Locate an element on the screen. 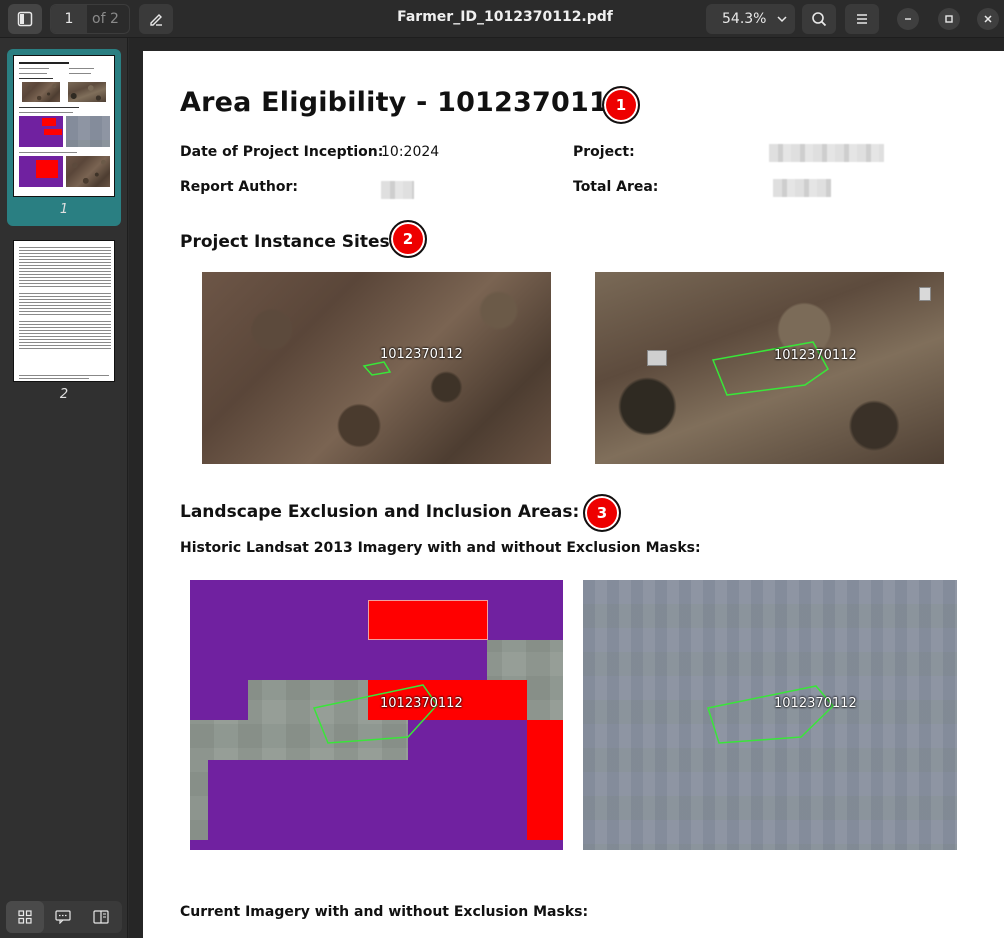 This screenshot has height=938, width=1004. minimize-button is located at coordinates (908, 19).